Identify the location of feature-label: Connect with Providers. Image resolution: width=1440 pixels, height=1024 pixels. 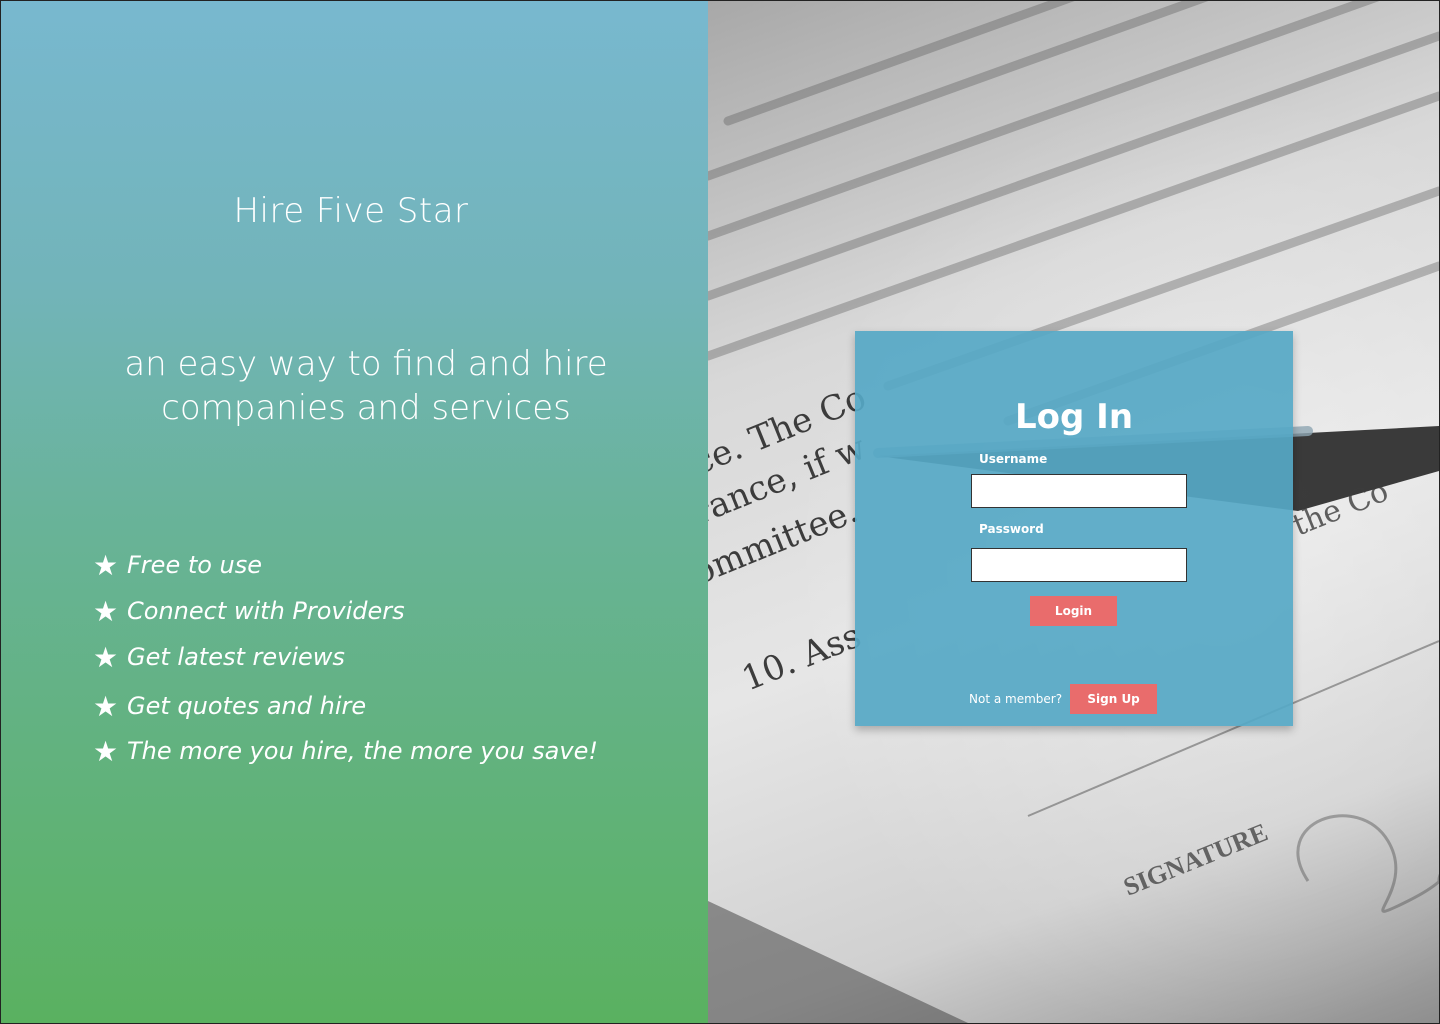
(266, 611).